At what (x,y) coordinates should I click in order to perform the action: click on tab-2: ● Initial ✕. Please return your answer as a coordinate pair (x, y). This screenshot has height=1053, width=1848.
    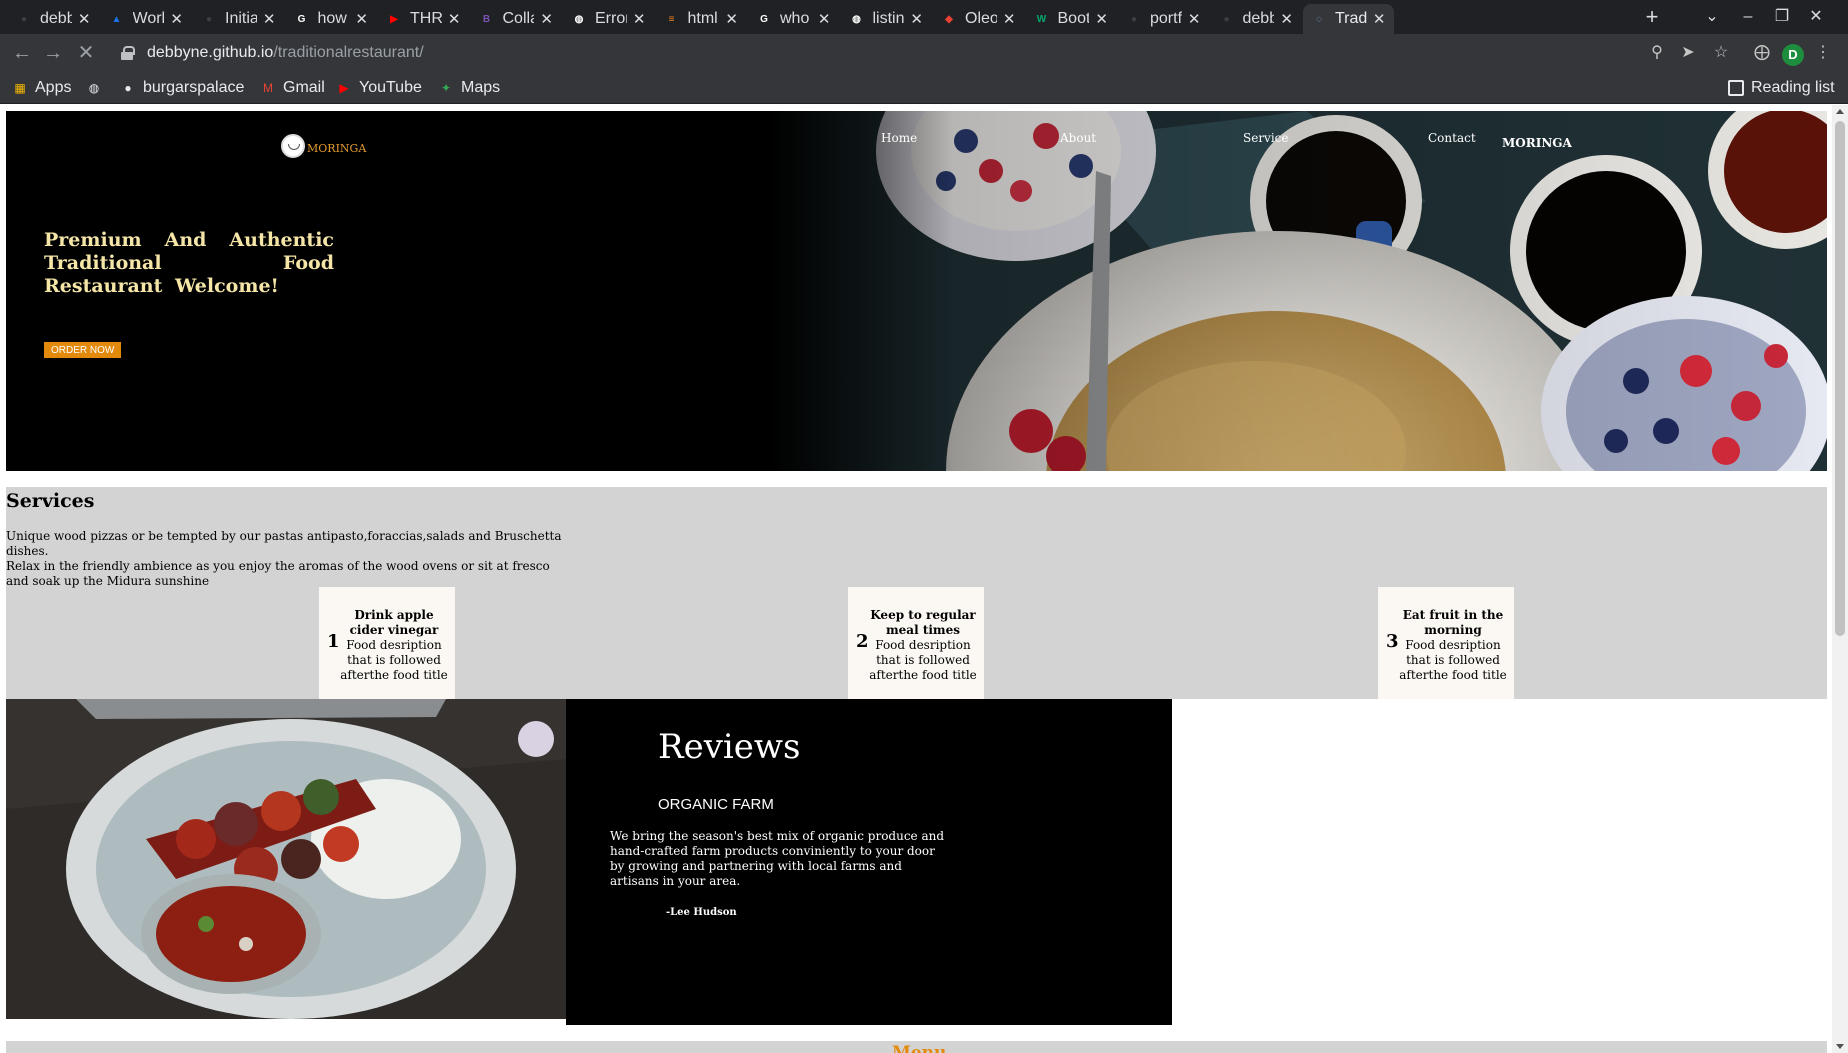
    Looking at the image, I should click on (238, 19).